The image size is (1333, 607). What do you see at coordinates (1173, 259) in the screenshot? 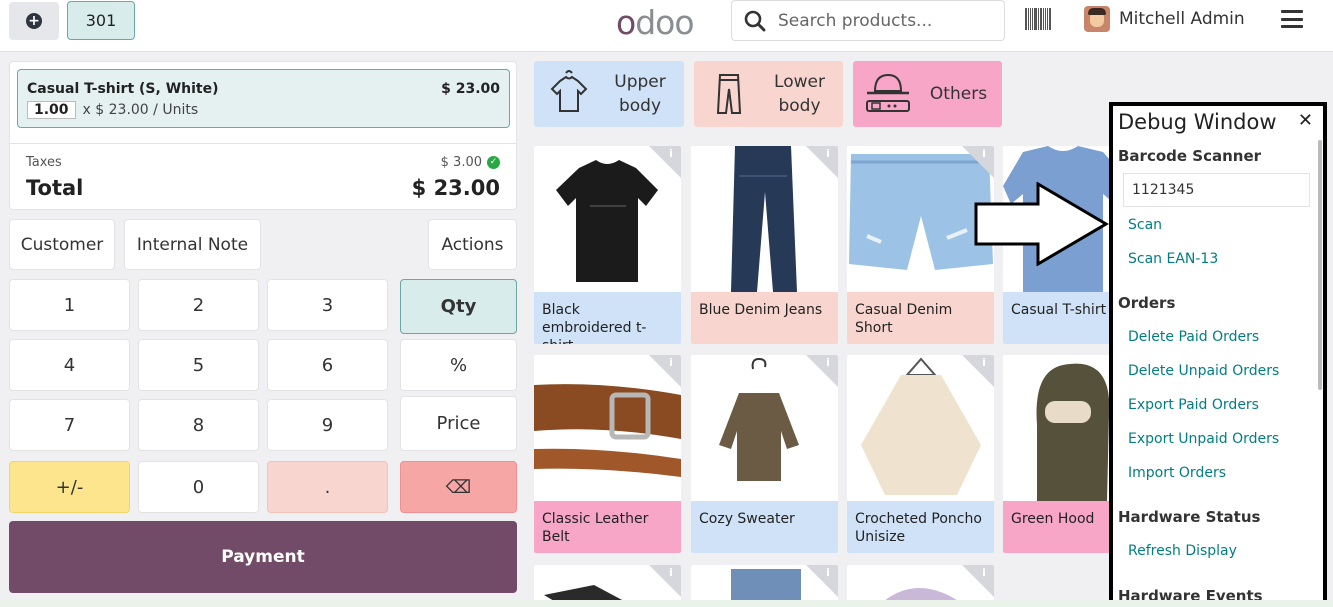
I see `scan-ean13-button: Scan EAN-13` at bounding box center [1173, 259].